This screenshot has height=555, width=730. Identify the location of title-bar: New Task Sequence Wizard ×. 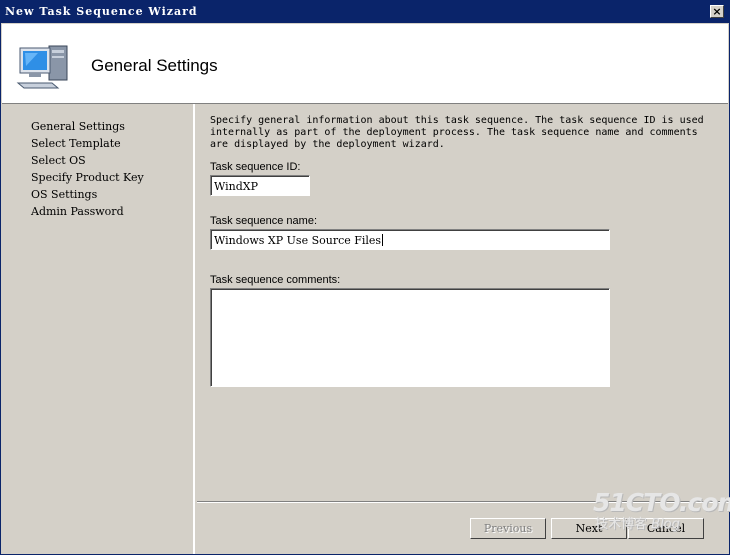
(365, 12).